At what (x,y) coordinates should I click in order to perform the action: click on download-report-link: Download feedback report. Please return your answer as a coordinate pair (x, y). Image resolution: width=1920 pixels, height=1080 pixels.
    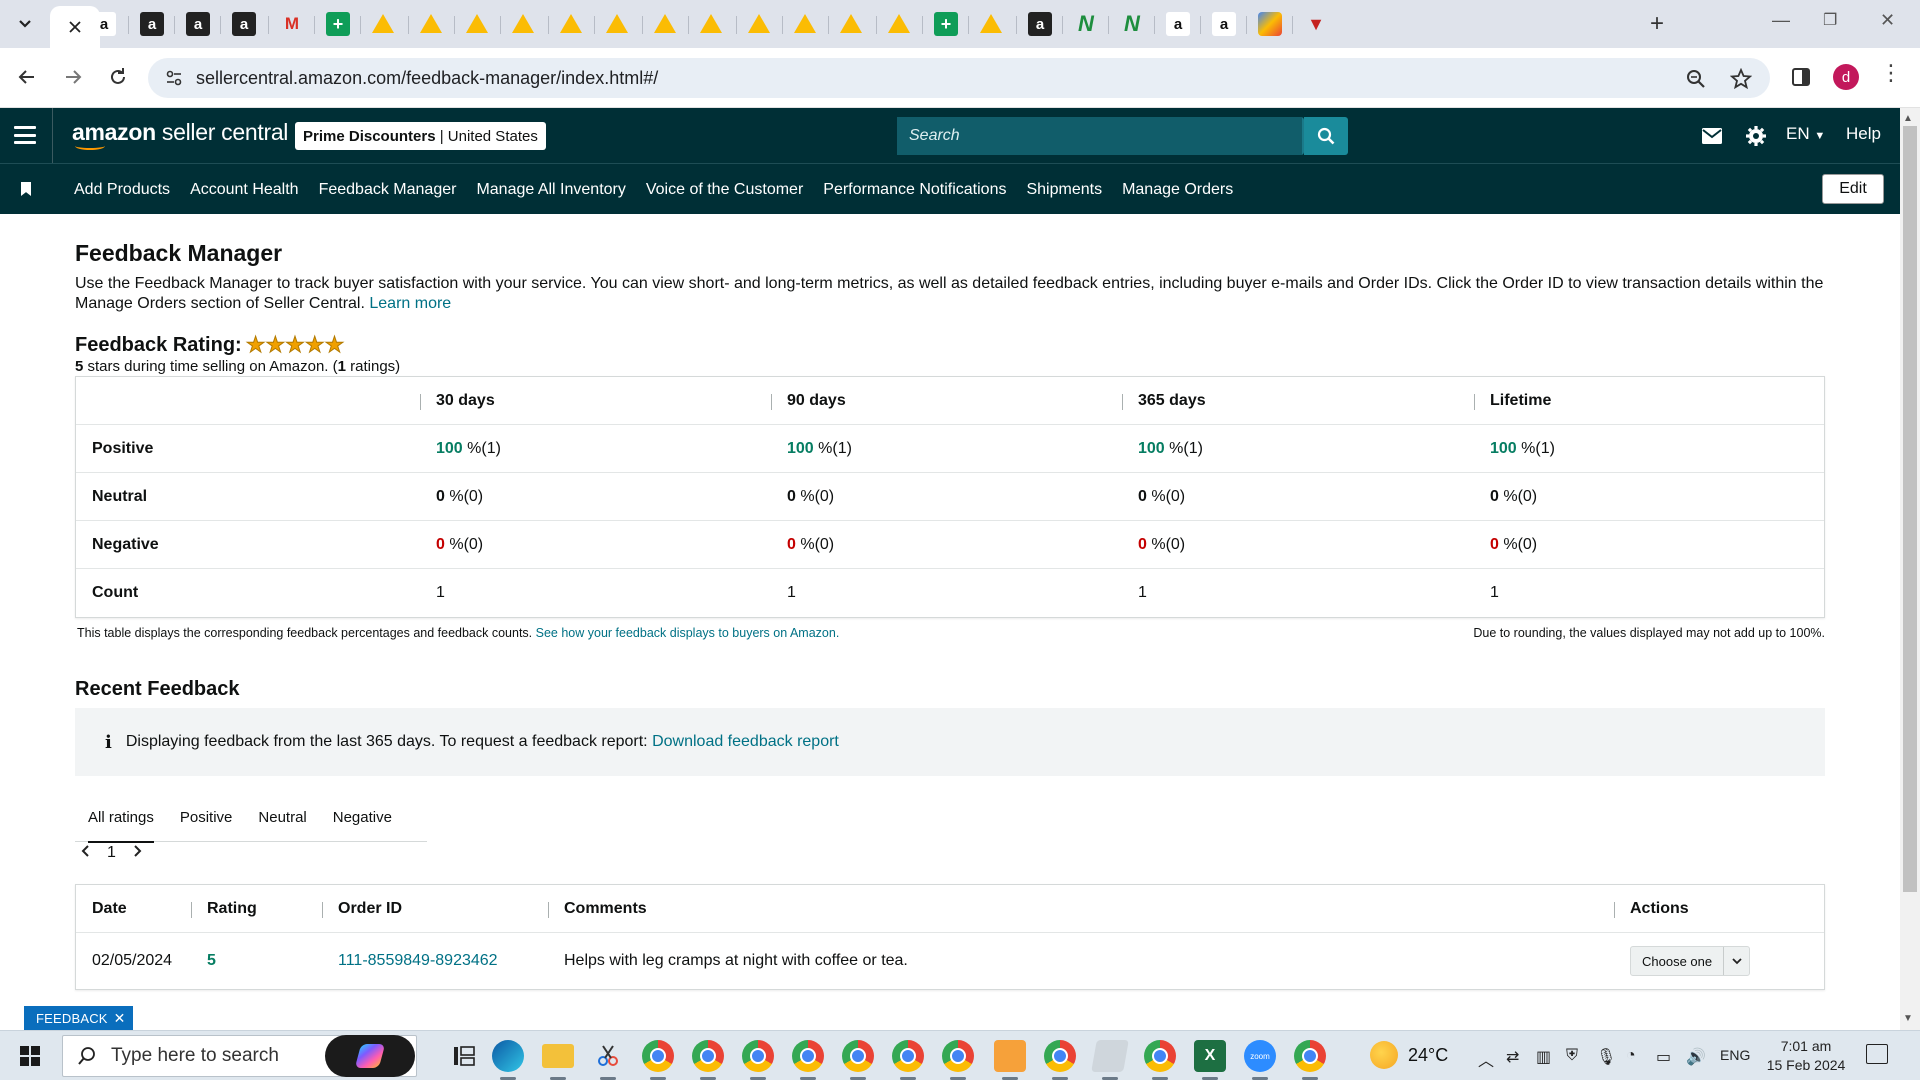
    Looking at the image, I should click on (745, 742).